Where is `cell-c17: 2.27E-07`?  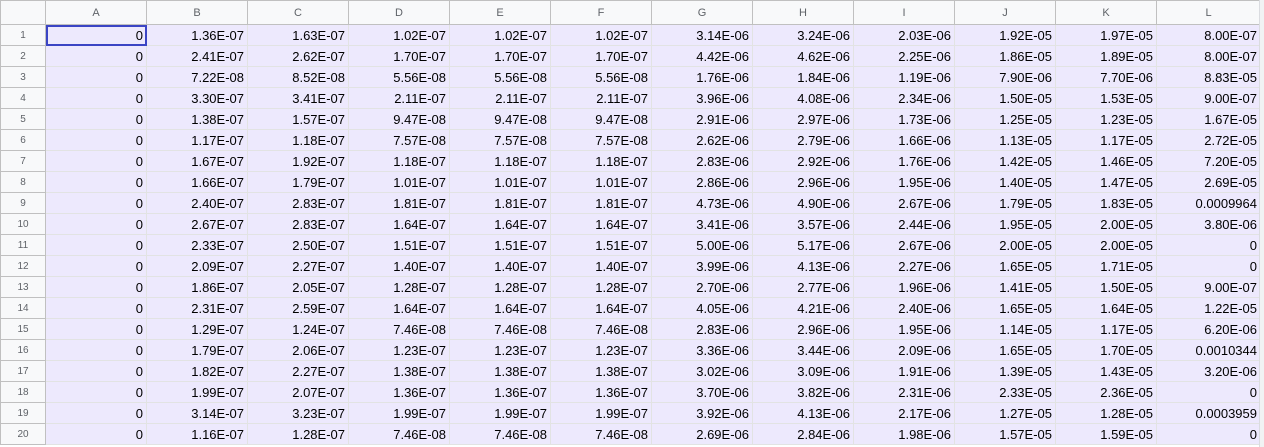
cell-c17: 2.27E-07 is located at coordinates (298, 371).